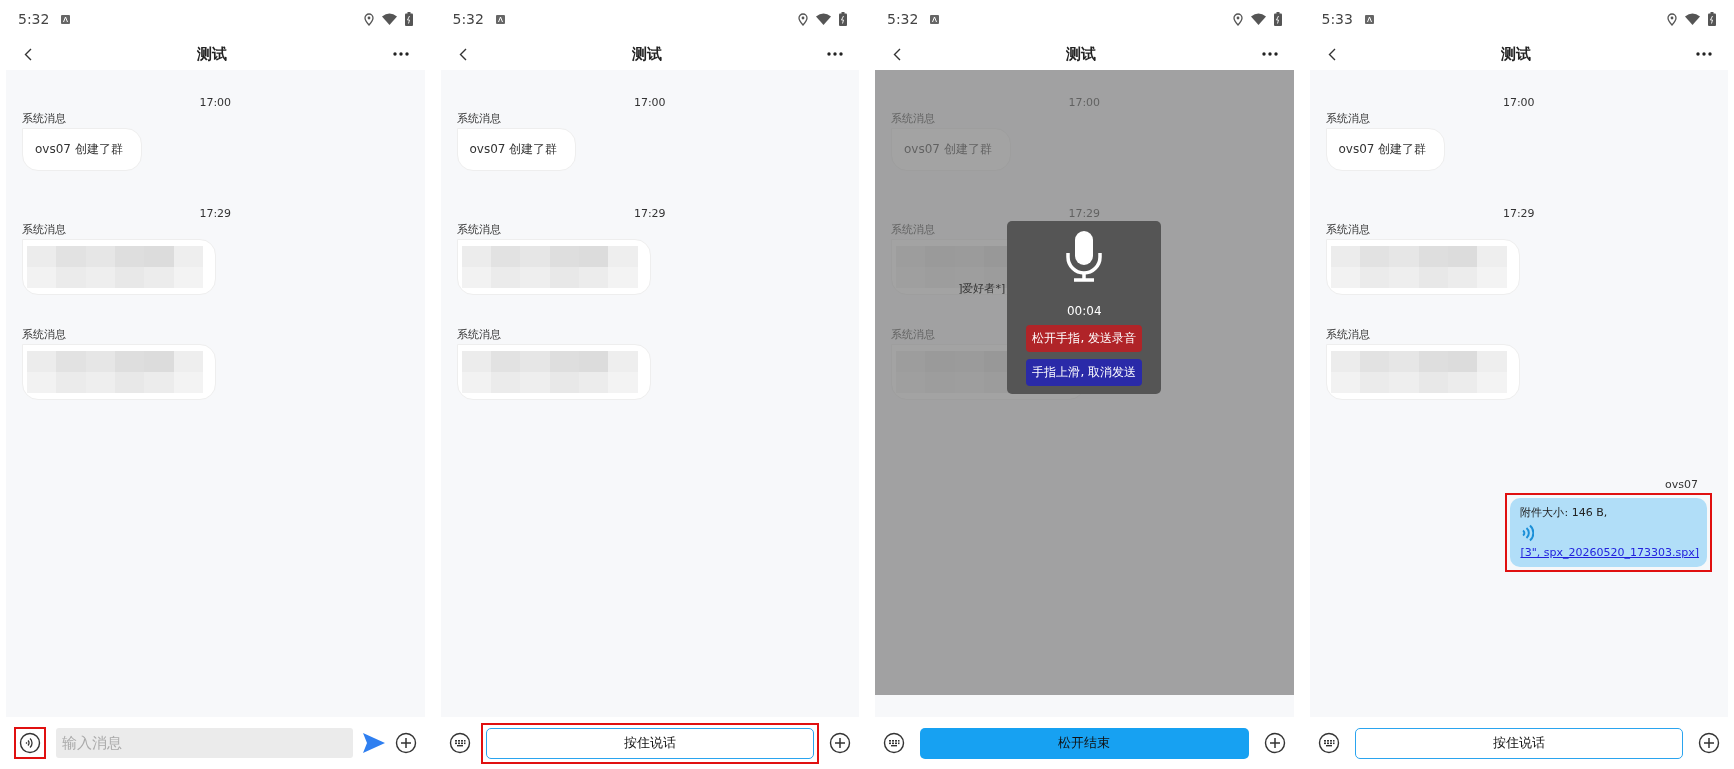  Describe the element at coordinates (982, 288) in the screenshot. I see `partial-text: ]爱好者*]` at that location.